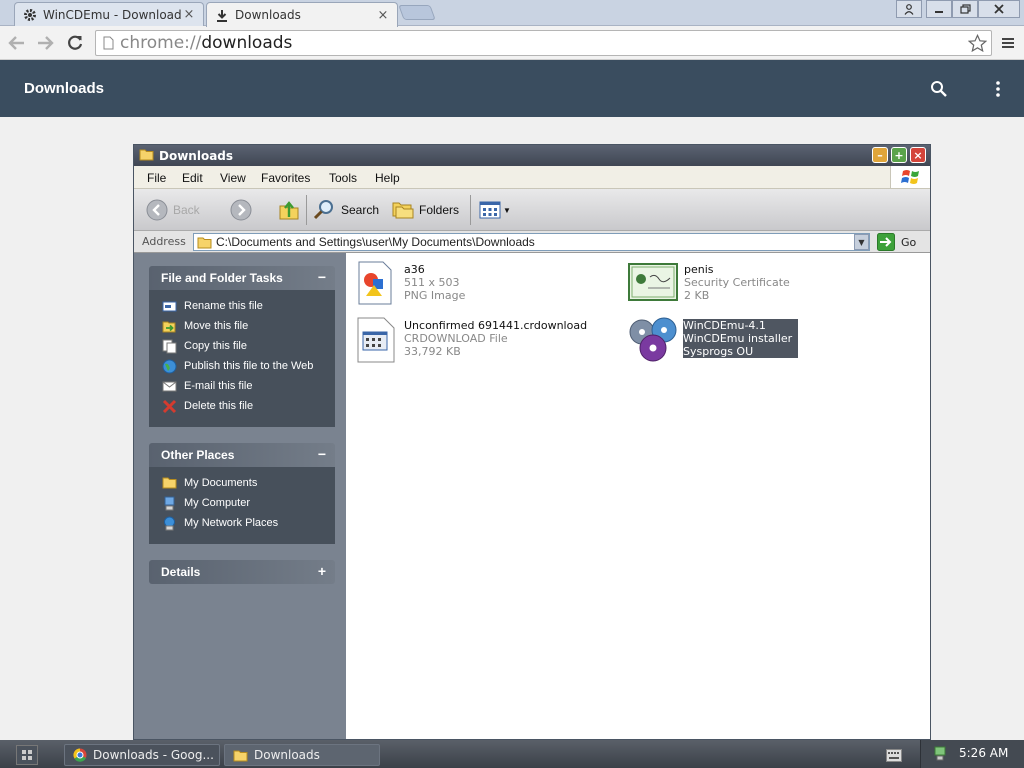 This screenshot has width=1024, height=768. Describe the element at coordinates (417, 12) in the screenshot. I see `new-tab-button` at that location.